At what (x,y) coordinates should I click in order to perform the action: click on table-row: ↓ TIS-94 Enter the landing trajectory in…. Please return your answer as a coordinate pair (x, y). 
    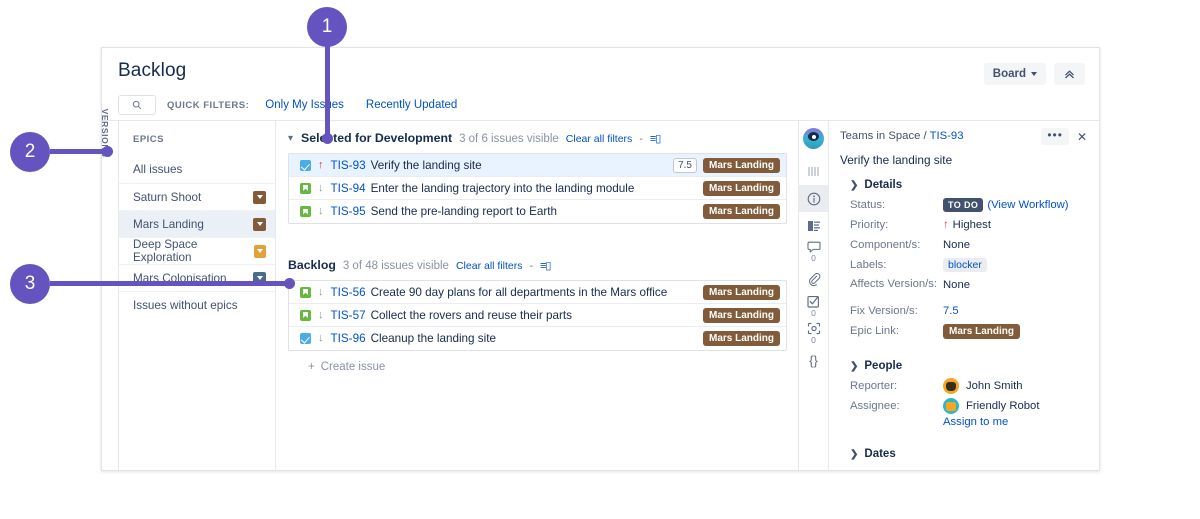
    Looking at the image, I should click on (537, 188).